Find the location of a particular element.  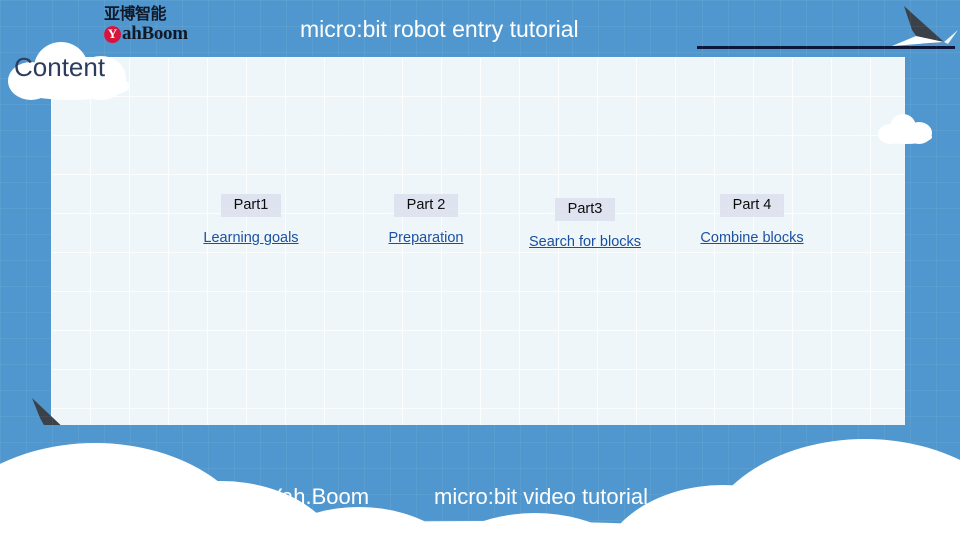

logo-wordmark: Y ahBoom is located at coordinates (160, 34).